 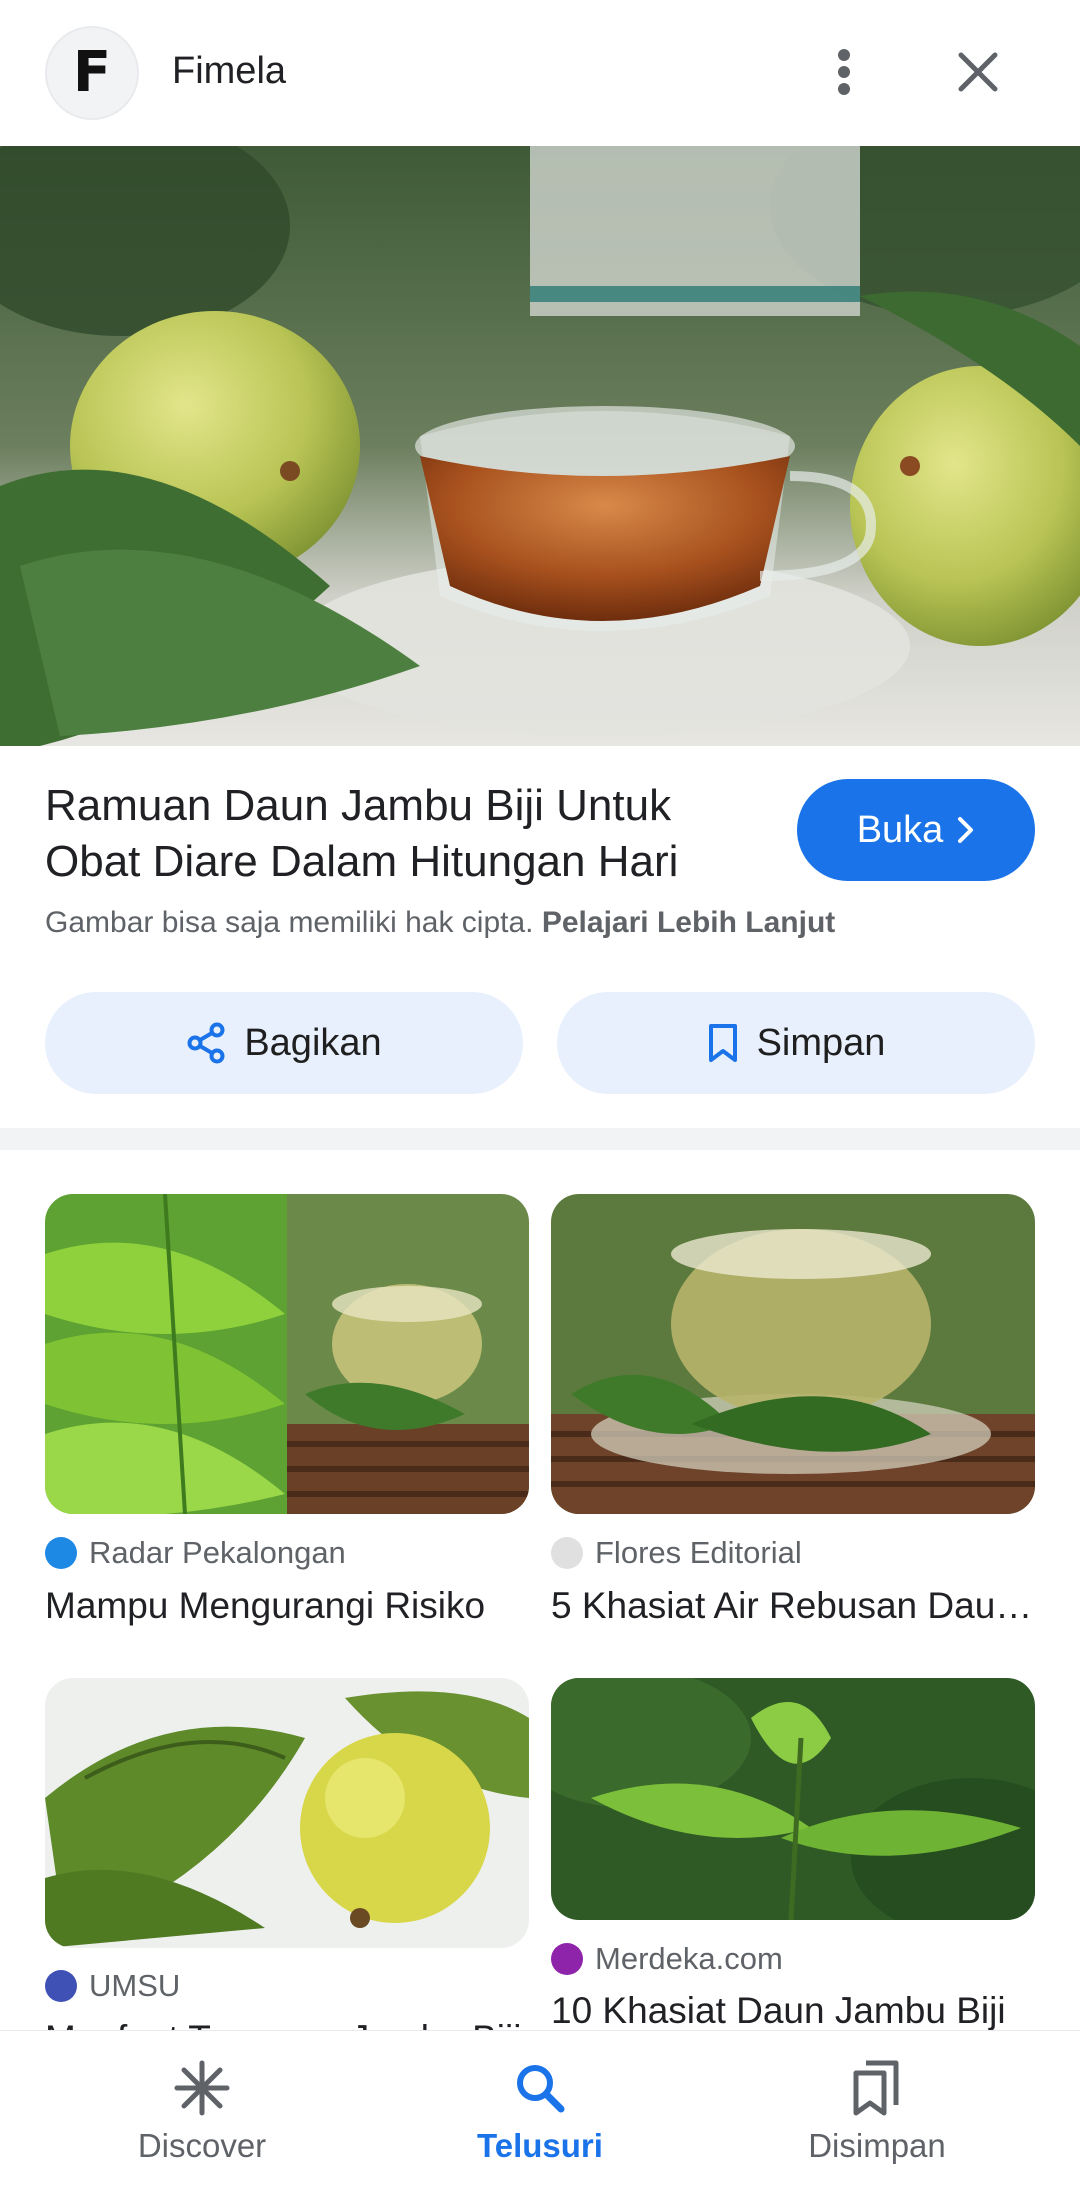 I want to click on close-icon, so click(x=978, y=72).